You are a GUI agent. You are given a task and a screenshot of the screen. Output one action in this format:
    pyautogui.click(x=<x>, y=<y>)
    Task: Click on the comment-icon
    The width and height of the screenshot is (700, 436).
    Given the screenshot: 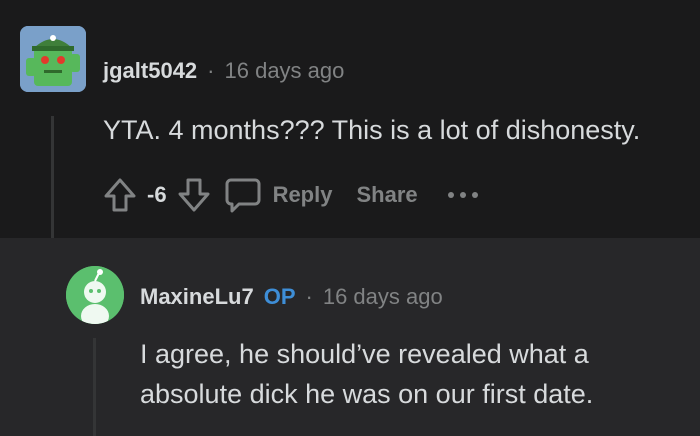 What is the action you would take?
    pyautogui.click(x=243, y=195)
    